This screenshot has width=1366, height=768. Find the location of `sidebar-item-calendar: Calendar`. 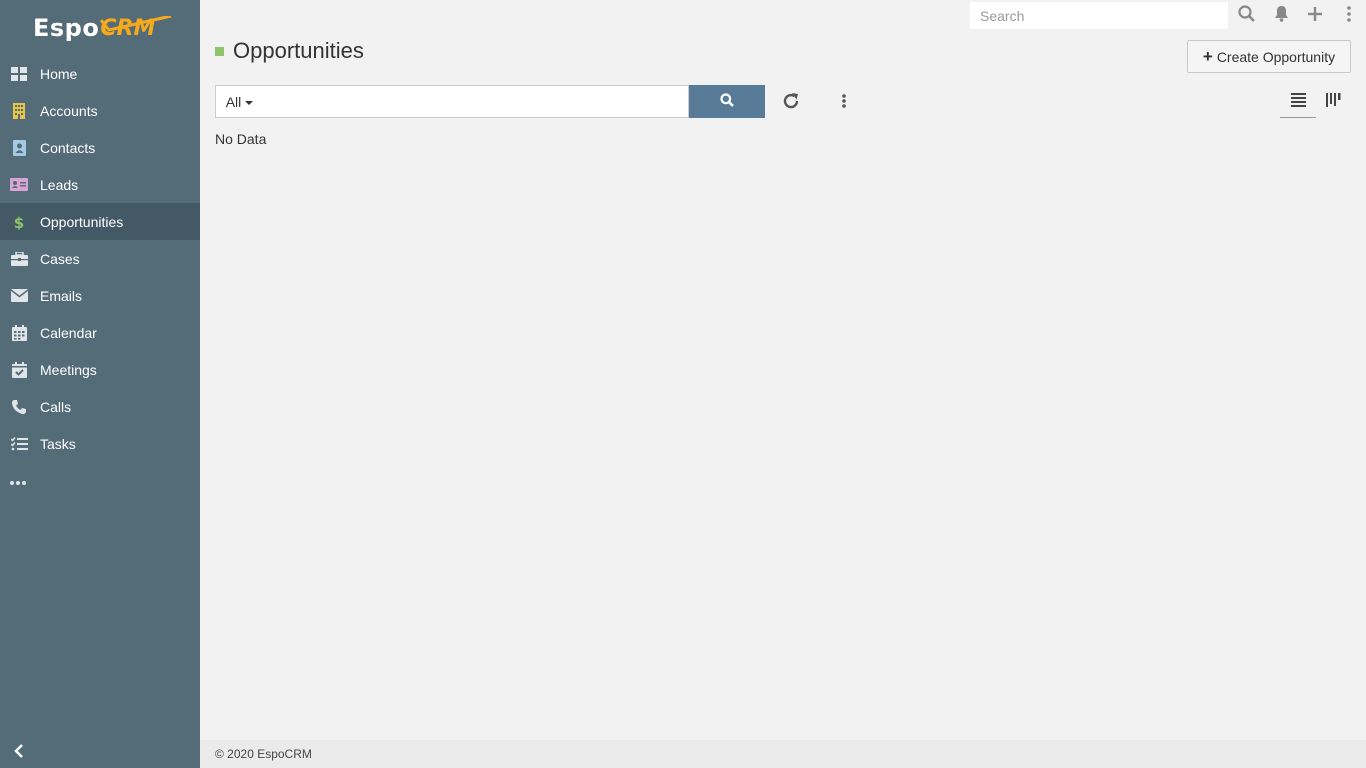

sidebar-item-calendar: Calendar is located at coordinates (100, 332).